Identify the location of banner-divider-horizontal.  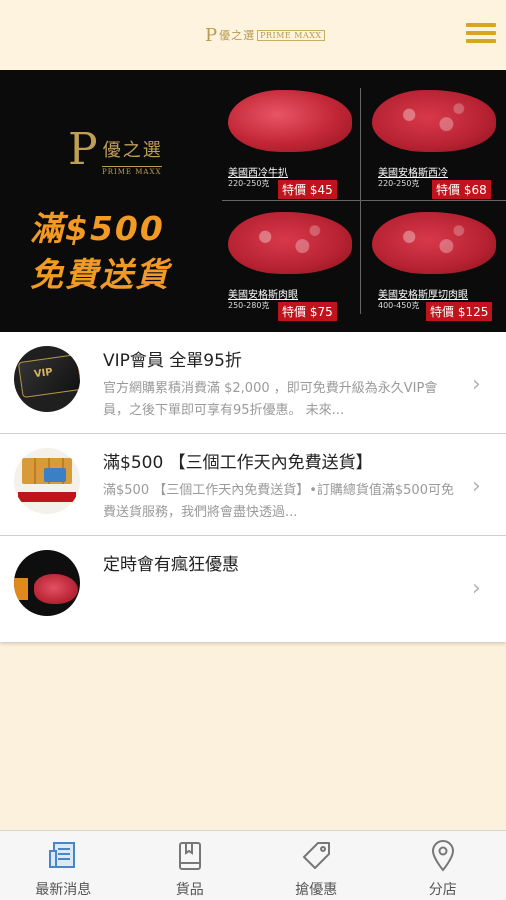
(364, 200).